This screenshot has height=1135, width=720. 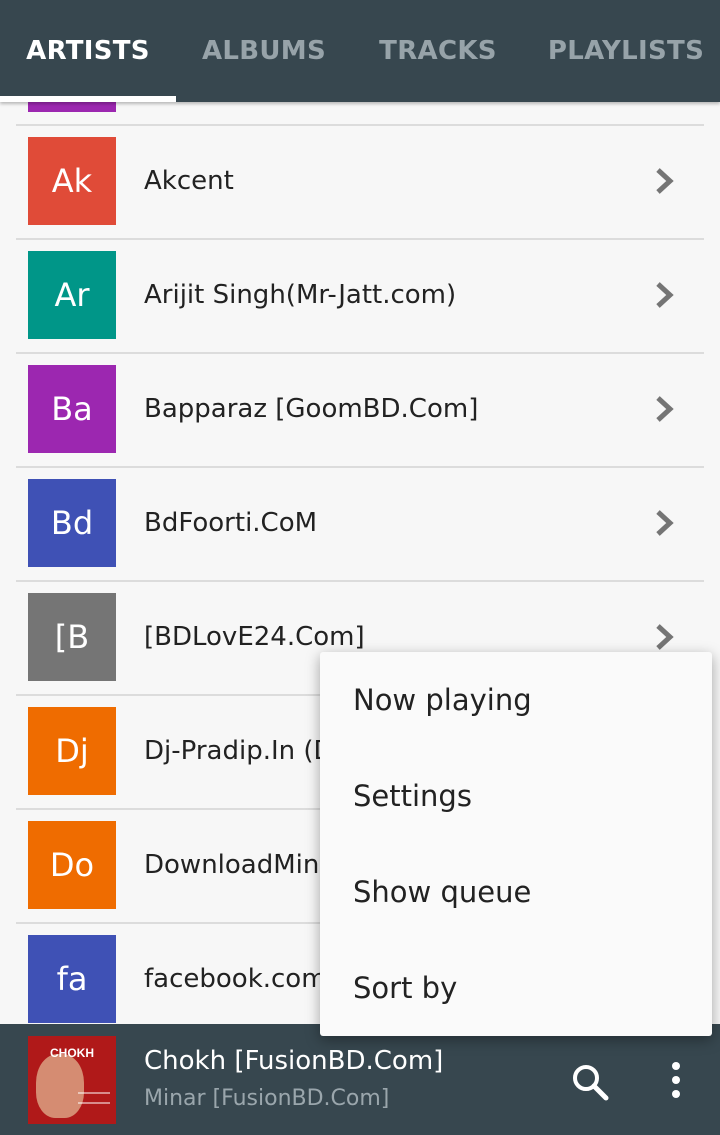 What do you see at coordinates (516, 988) in the screenshot?
I see `menu-item-sort-by: Sort by` at bounding box center [516, 988].